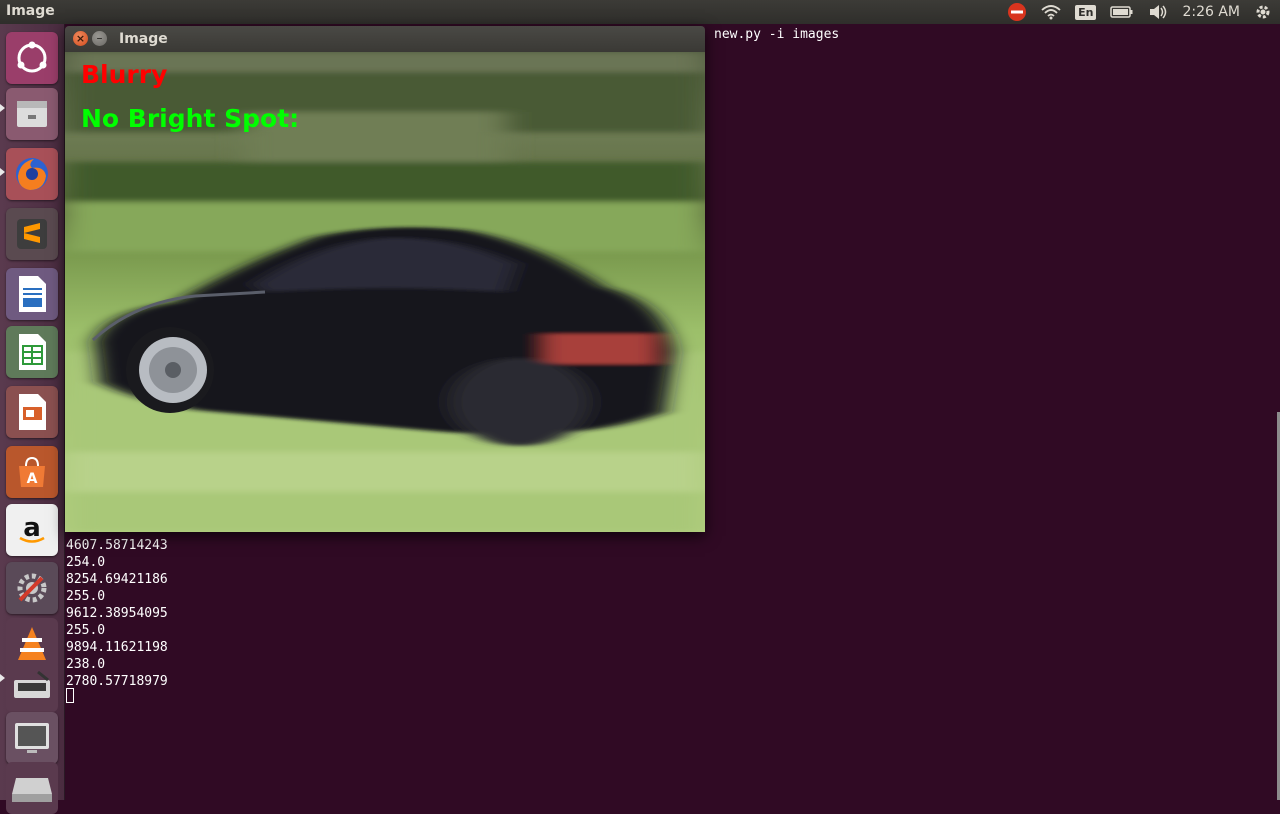 This screenshot has height=814, width=1280. I want to click on firefox-icon, so click(32, 174).